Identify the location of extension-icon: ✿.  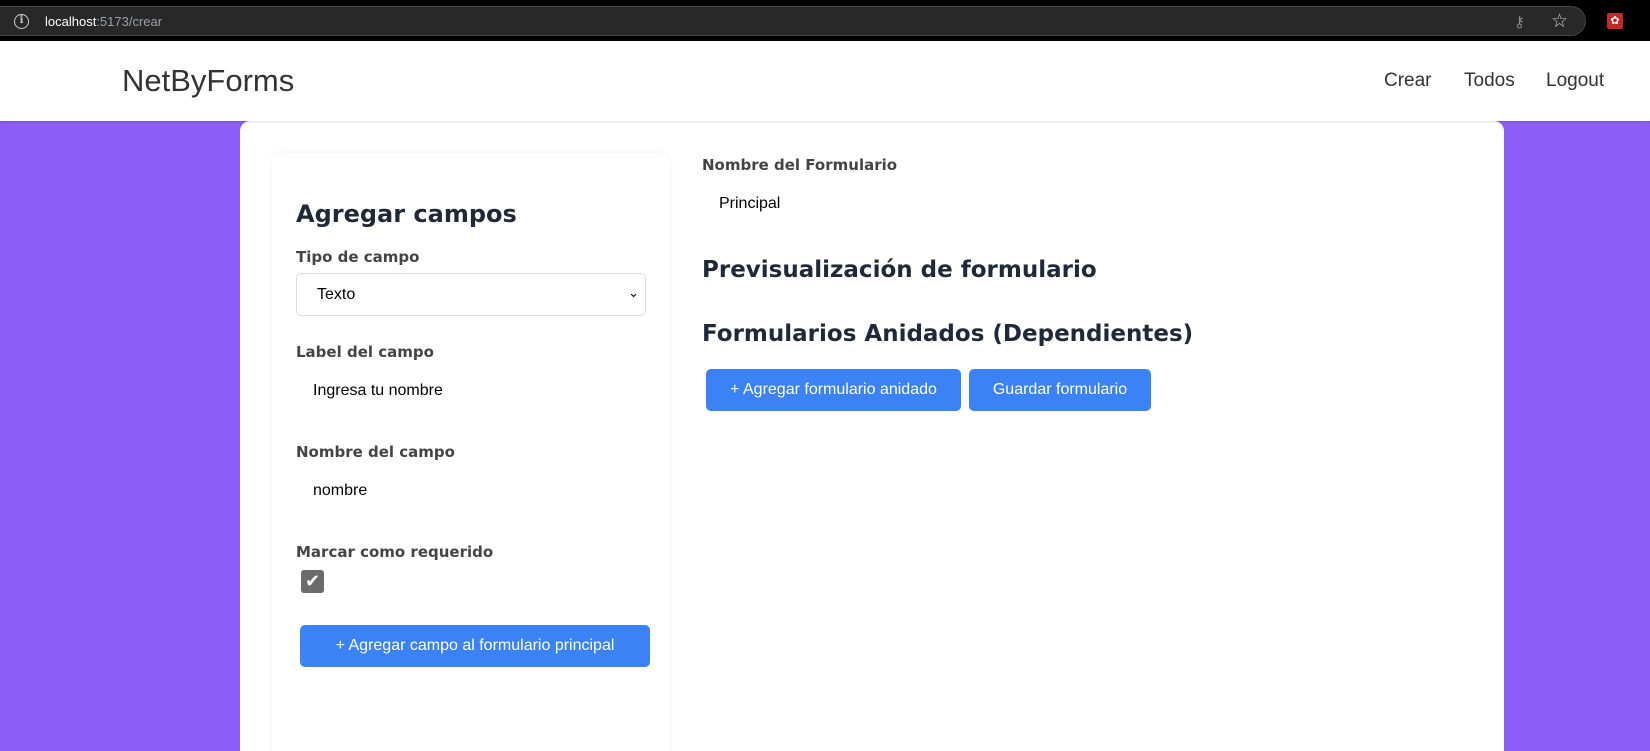
(1615, 21).